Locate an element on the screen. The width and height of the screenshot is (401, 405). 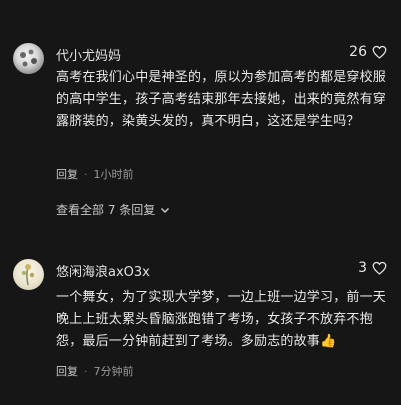
comment-meta: 回复 · 1小时前 is located at coordinates (95, 174).